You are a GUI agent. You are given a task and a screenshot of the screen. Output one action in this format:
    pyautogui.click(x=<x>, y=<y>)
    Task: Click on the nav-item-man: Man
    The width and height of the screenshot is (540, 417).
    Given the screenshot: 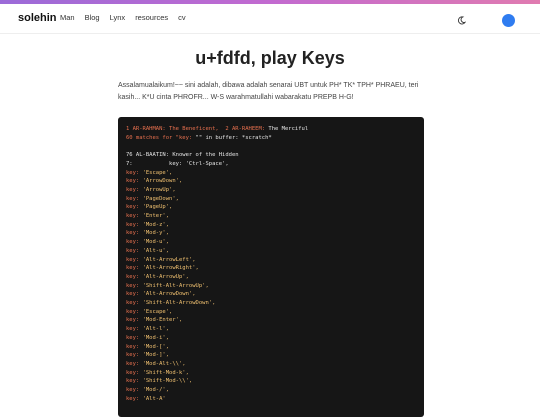 What is the action you would take?
    pyautogui.click(x=67, y=17)
    